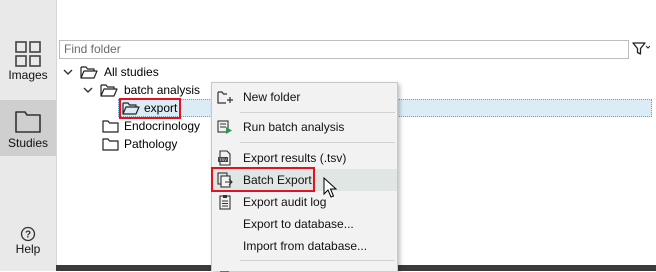 Image resolution: width=656 pixels, height=272 pixels. Describe the element at coordinates (272, 97) in the screenshot. I see `menu-item-label: New folder` at that location.